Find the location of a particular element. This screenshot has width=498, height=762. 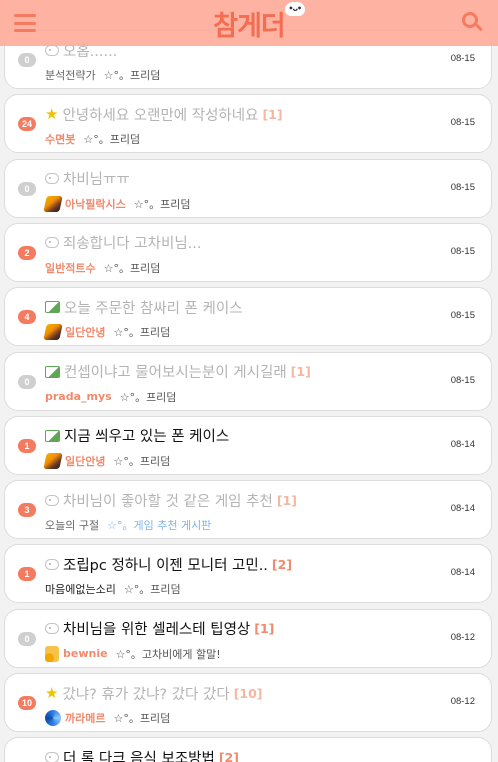

post-title-line: 차비님을 위한 셀레스테 팁영상 [1] is located at coordinates (159, 629).